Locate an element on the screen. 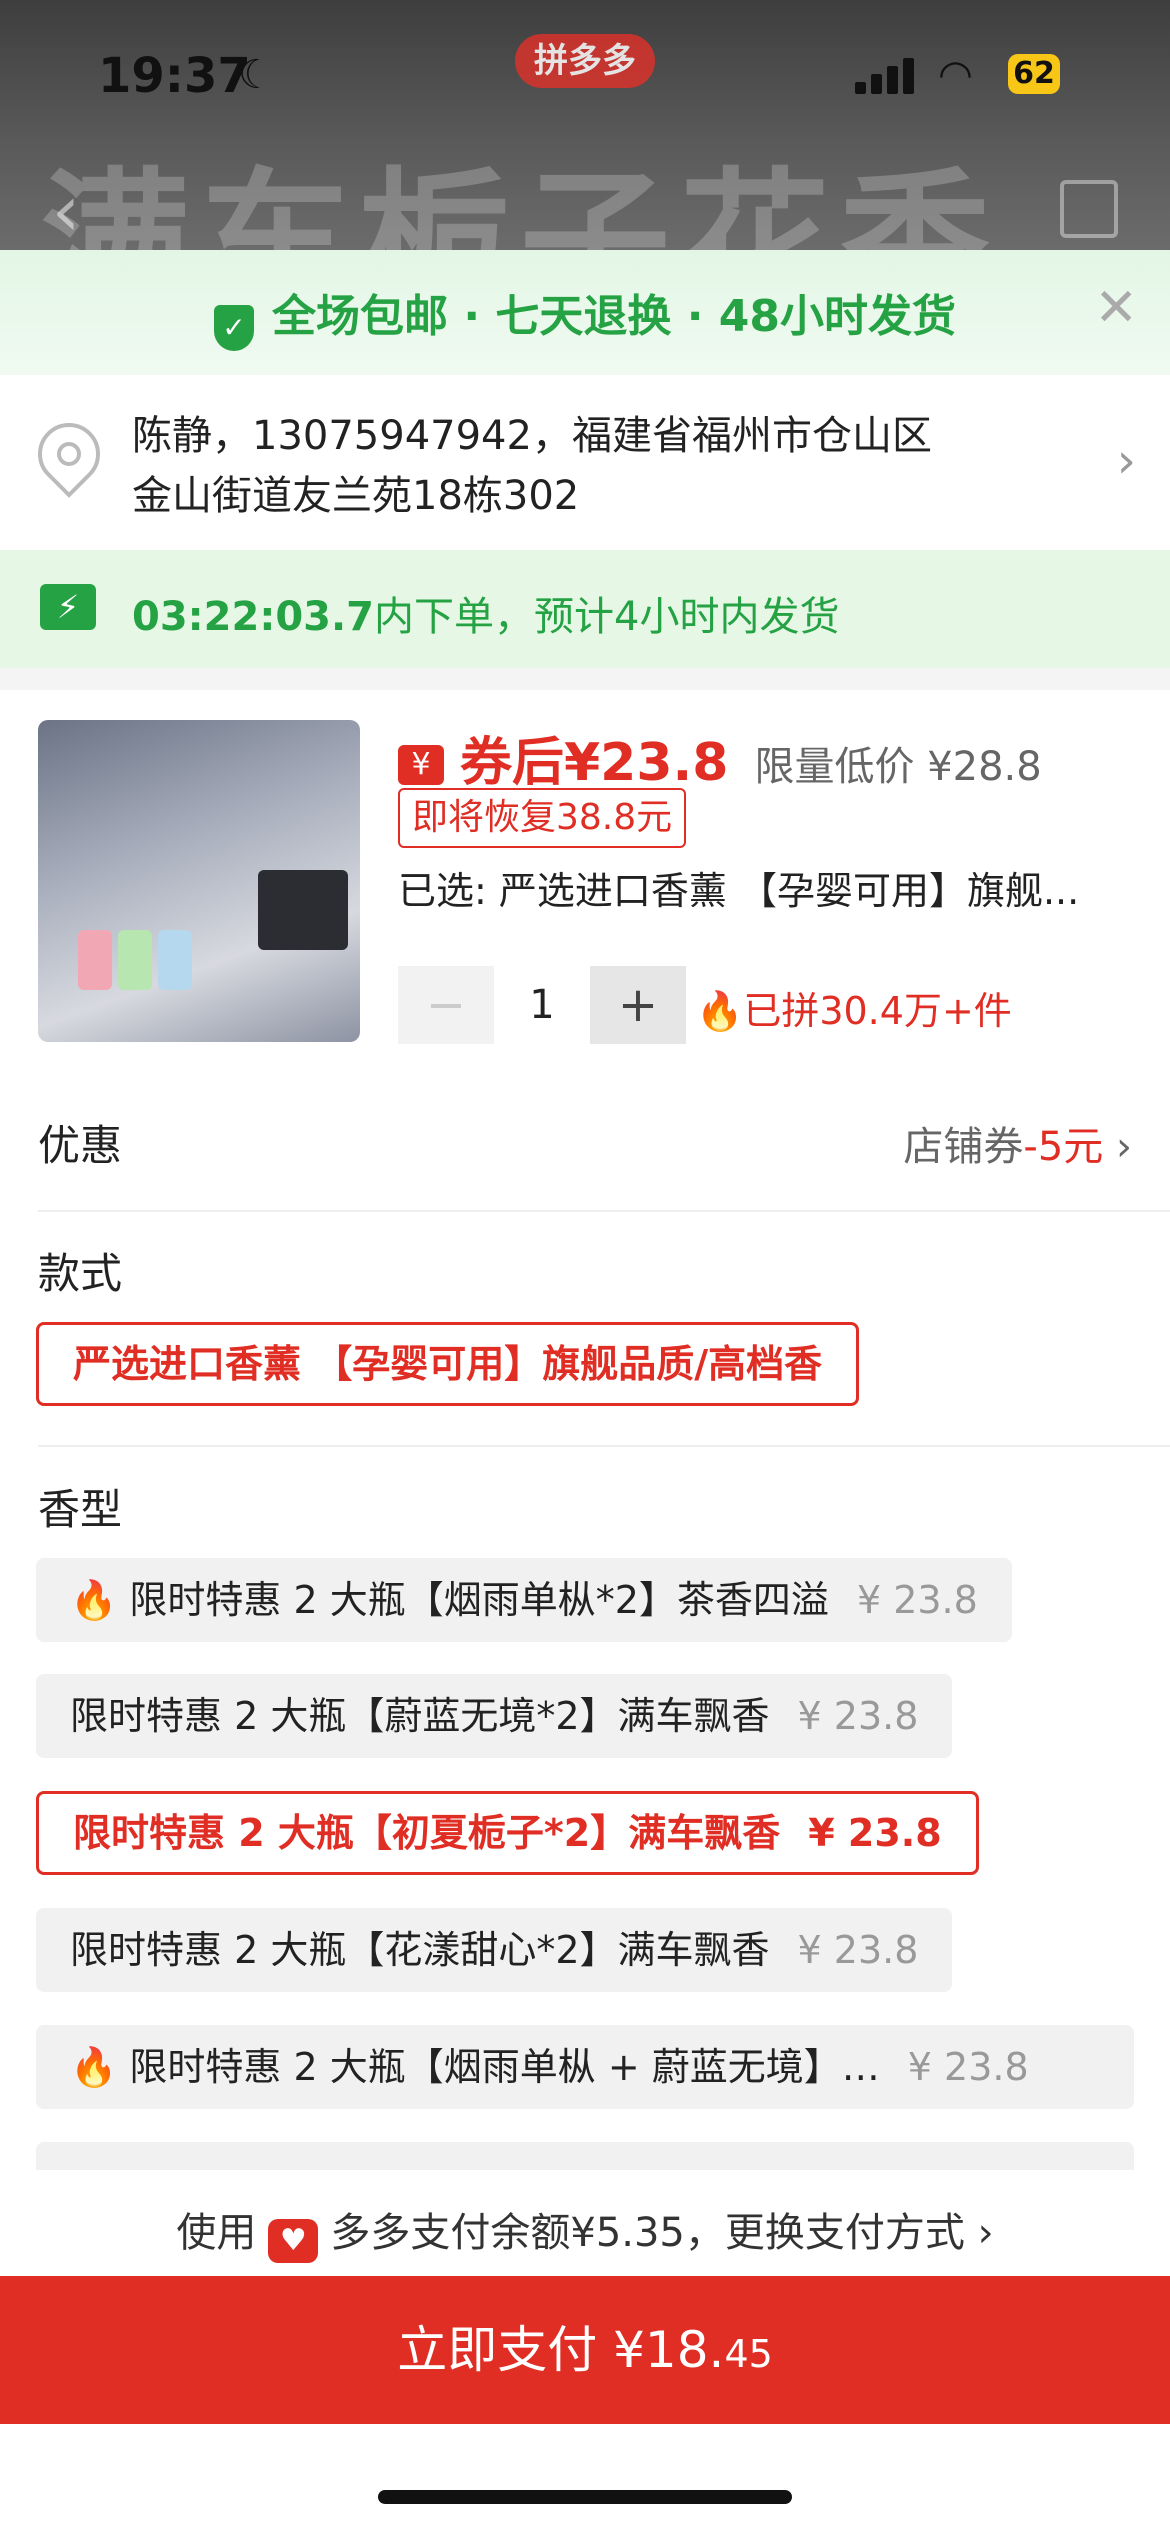 This screenshot has height=2532, width=1170. scent-section-label: 香型 is located at coordinates (80, 1509).